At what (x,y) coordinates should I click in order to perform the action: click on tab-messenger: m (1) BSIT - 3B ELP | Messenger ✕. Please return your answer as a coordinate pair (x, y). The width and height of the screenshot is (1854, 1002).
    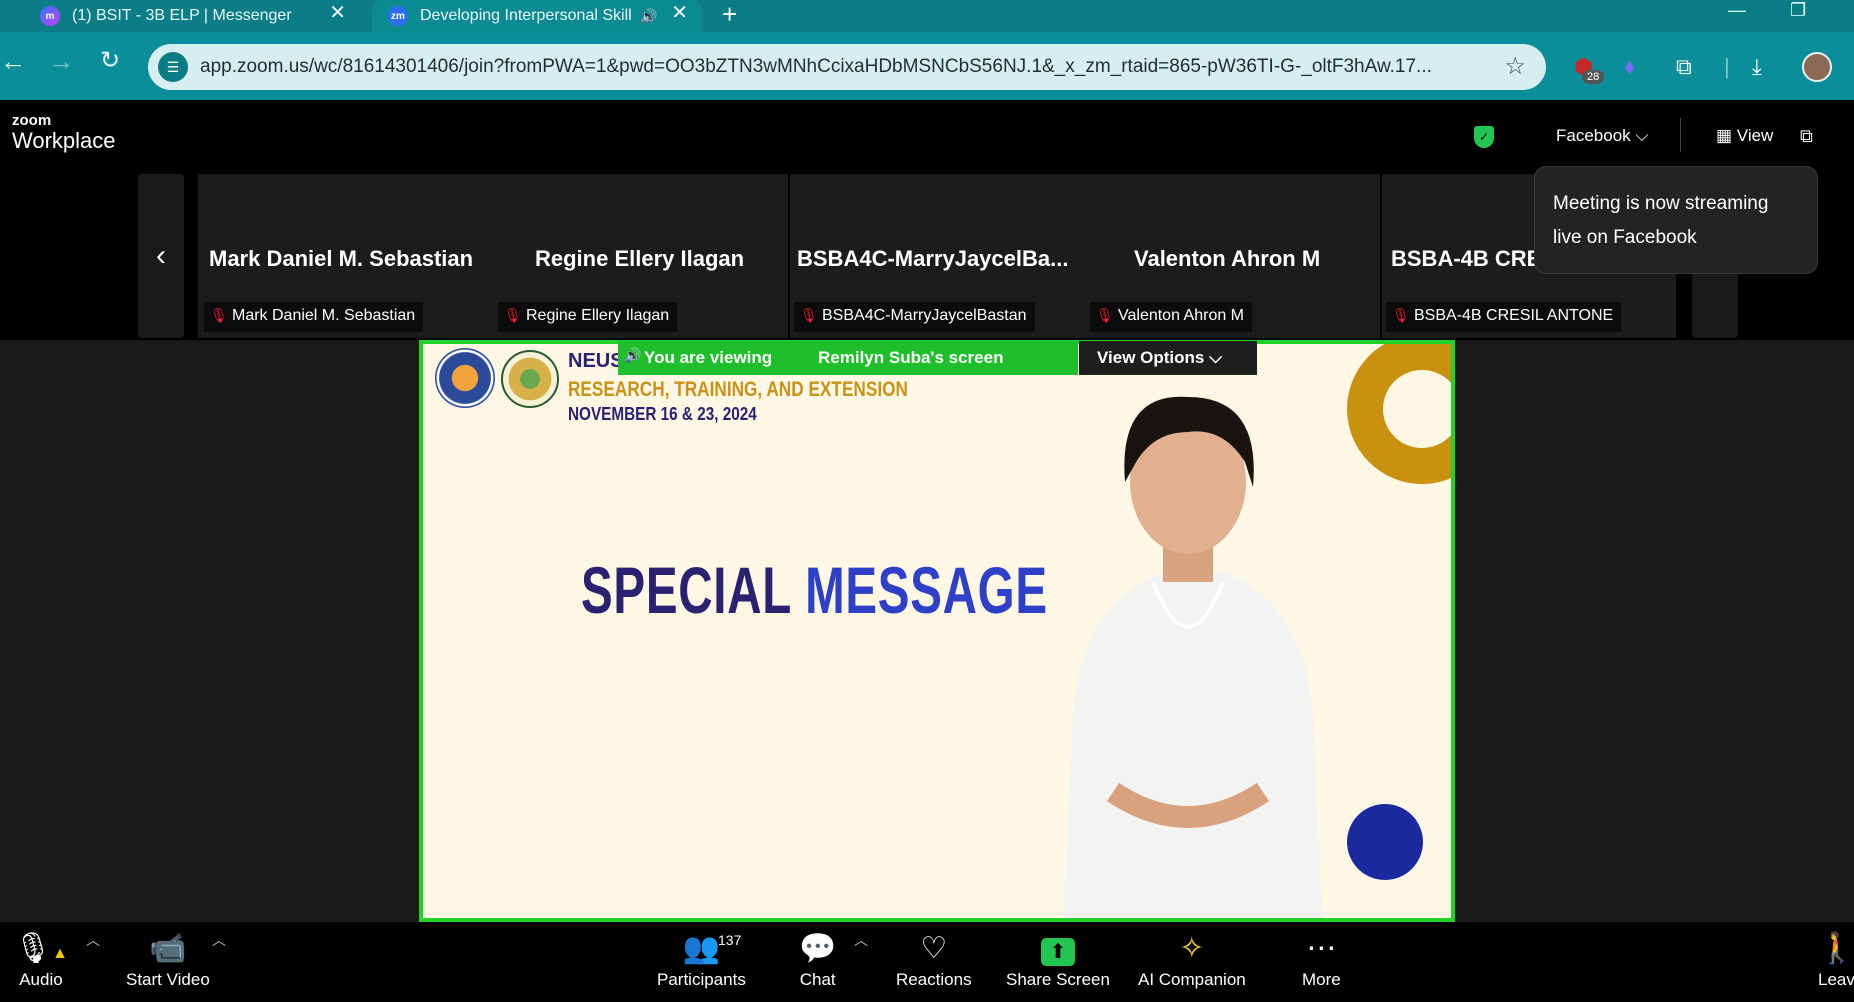
    Looking at the image, I should click on (200, 16).